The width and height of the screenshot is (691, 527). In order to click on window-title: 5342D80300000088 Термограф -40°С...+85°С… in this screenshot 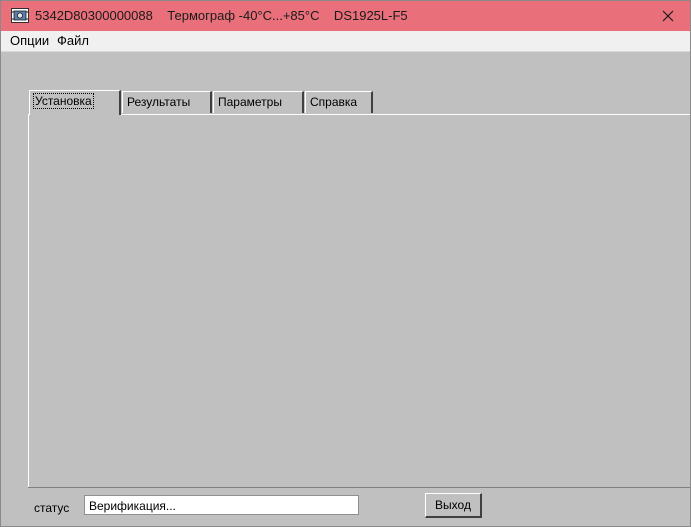, I will do `click(221, 15)`.